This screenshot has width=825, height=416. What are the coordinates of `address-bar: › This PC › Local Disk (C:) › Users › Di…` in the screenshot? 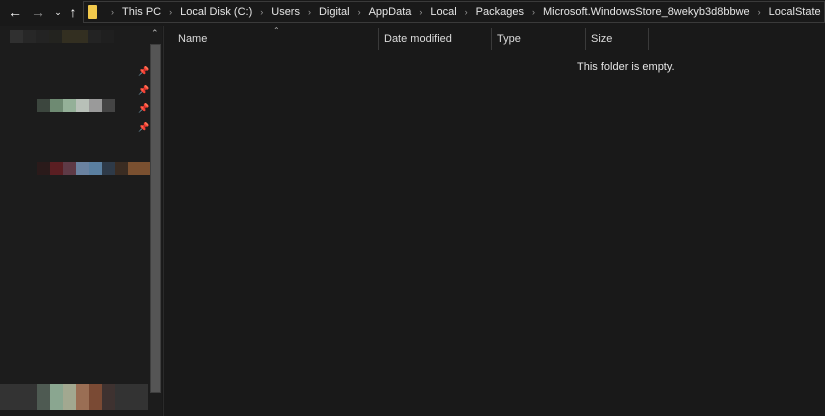 It's located at (454, 12).